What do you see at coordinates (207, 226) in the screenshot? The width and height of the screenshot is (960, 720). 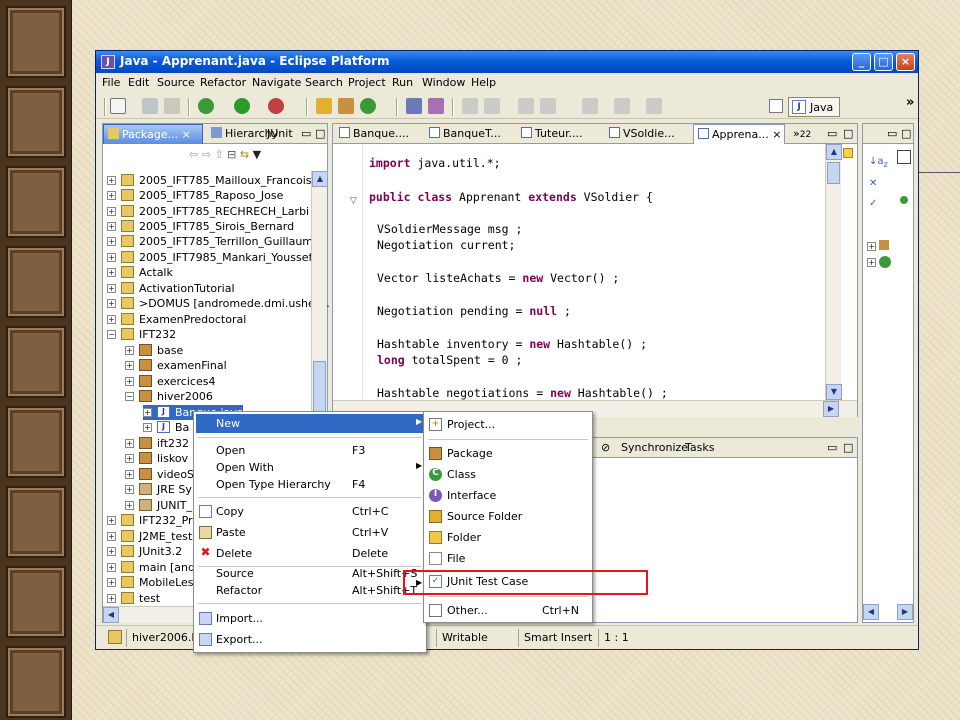 I see `list-item: +2005_IFT785_Sirois_Bernard` at bounding box center [207, 226].